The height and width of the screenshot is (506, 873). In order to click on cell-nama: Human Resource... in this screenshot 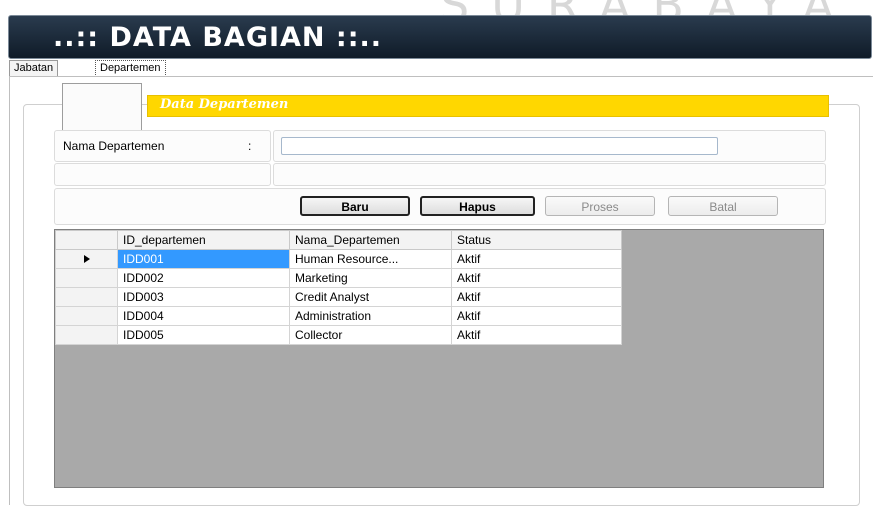, I will do `click(370, 259)`.